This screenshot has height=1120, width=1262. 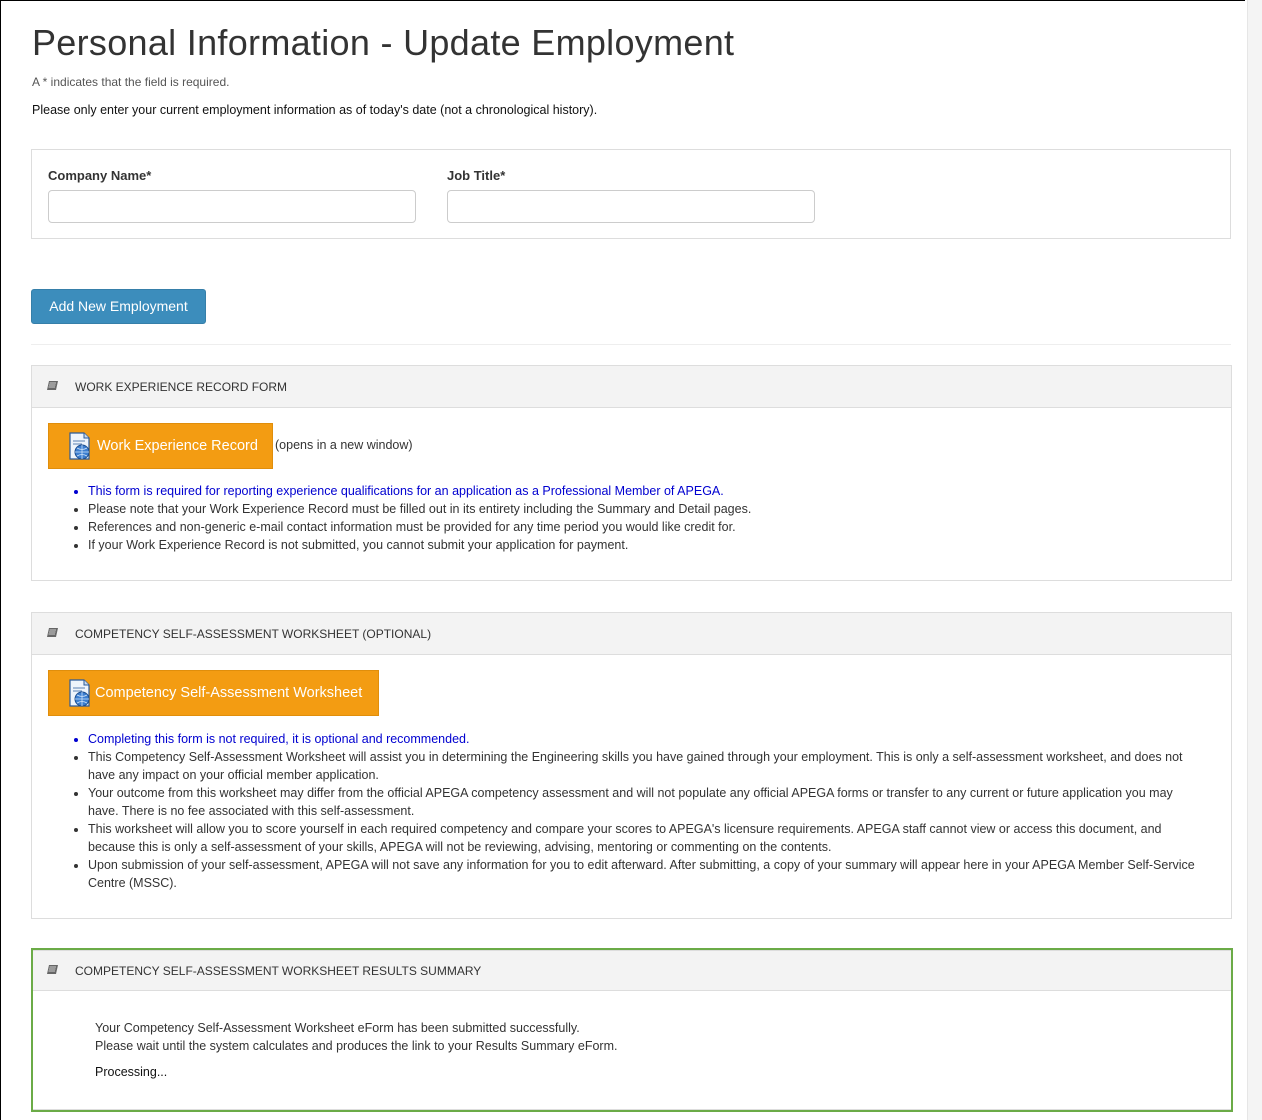 I want to click on company-name-input, so click(x=232, y=206).